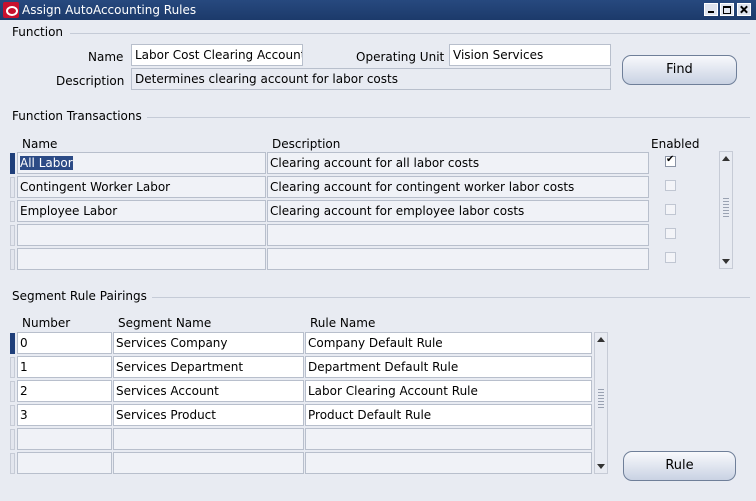 The height and width of the screenshot is (501, 756). What do you see at coordinates (46, 163) in the screenshot?
I see `transaction-name: All Labor` at bounding box center [46, 163].